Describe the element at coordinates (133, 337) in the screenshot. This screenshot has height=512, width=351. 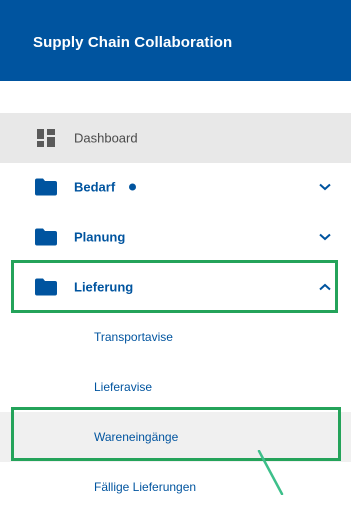
I see `subnav-item-label: Transportavise` at that location.